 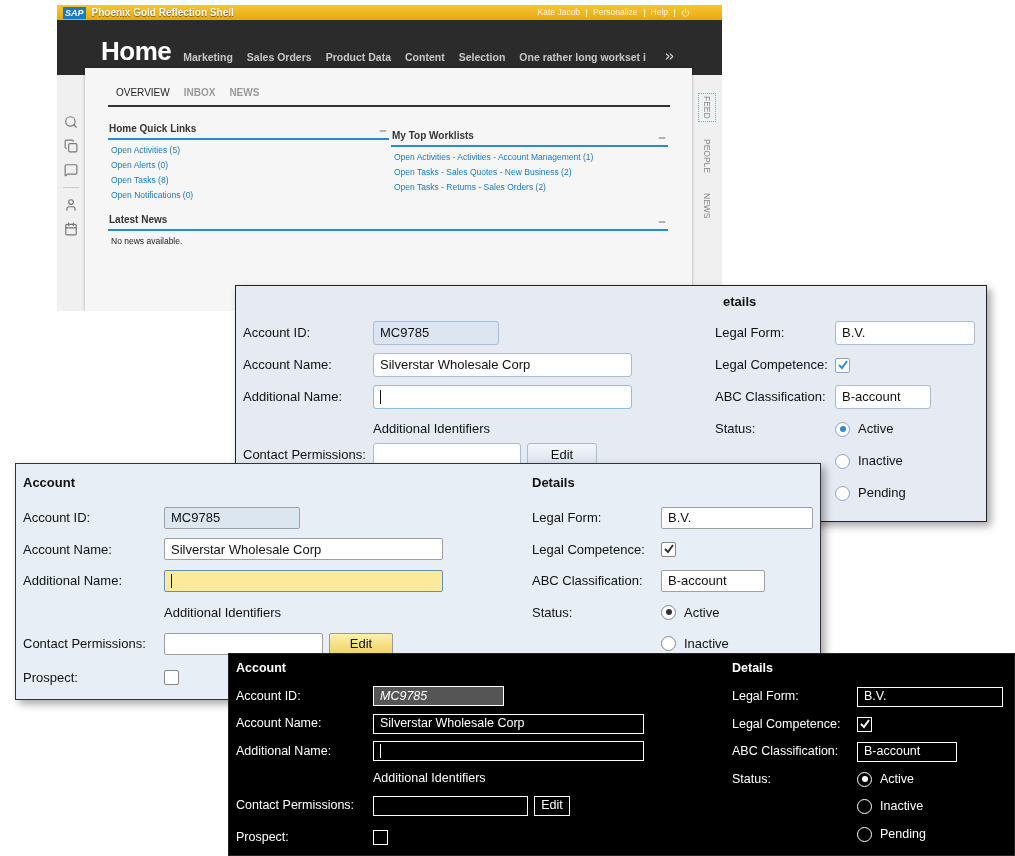 I want to click on worklist-link: Open Alerts (0), so click(x=250, y=165).